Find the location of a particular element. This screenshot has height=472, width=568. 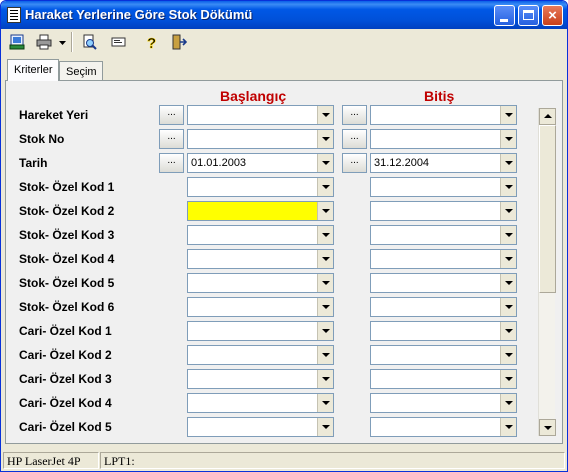

close-button: × is located at coordinates (552, 15).